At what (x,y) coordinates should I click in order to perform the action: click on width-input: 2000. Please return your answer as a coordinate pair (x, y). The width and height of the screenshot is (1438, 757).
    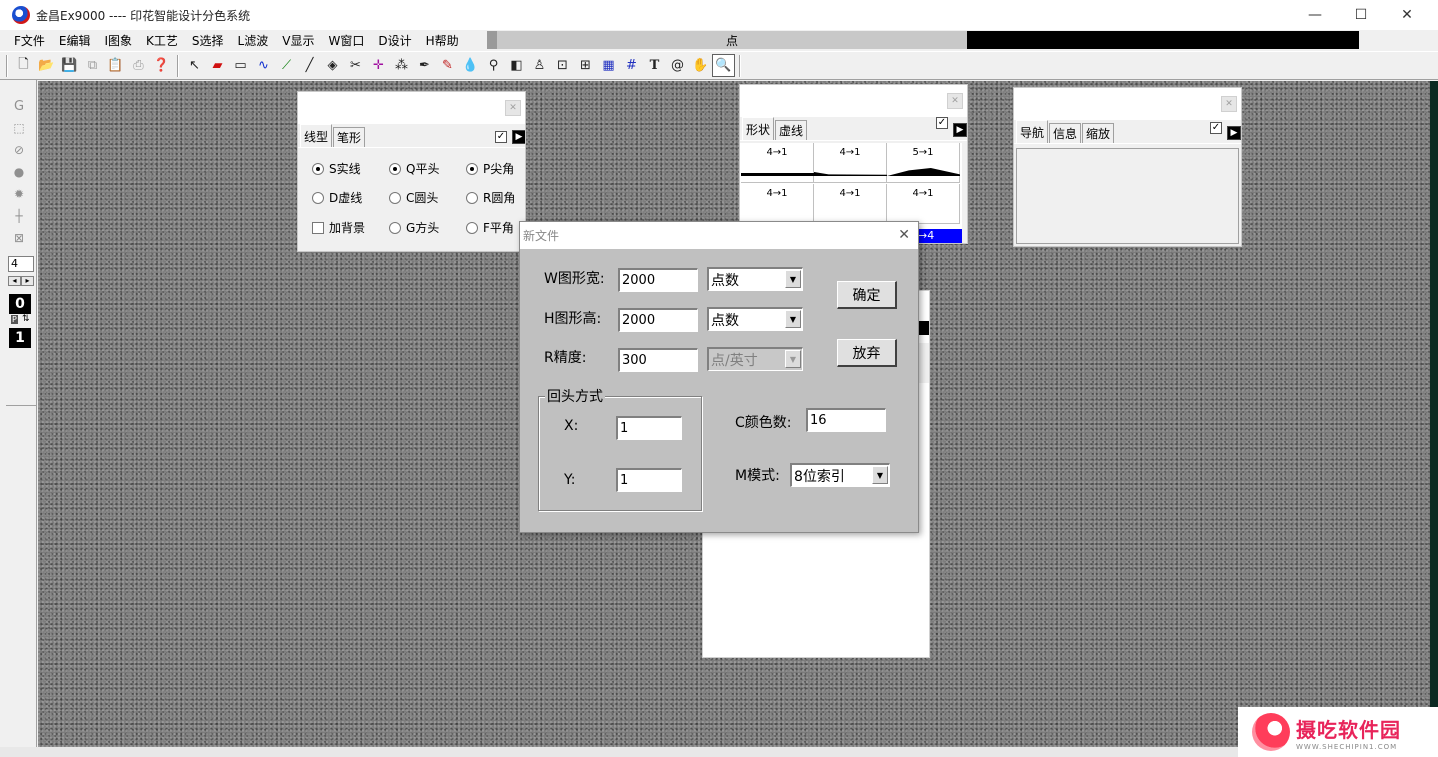
    Looking at the image, I should click on (658, 280).